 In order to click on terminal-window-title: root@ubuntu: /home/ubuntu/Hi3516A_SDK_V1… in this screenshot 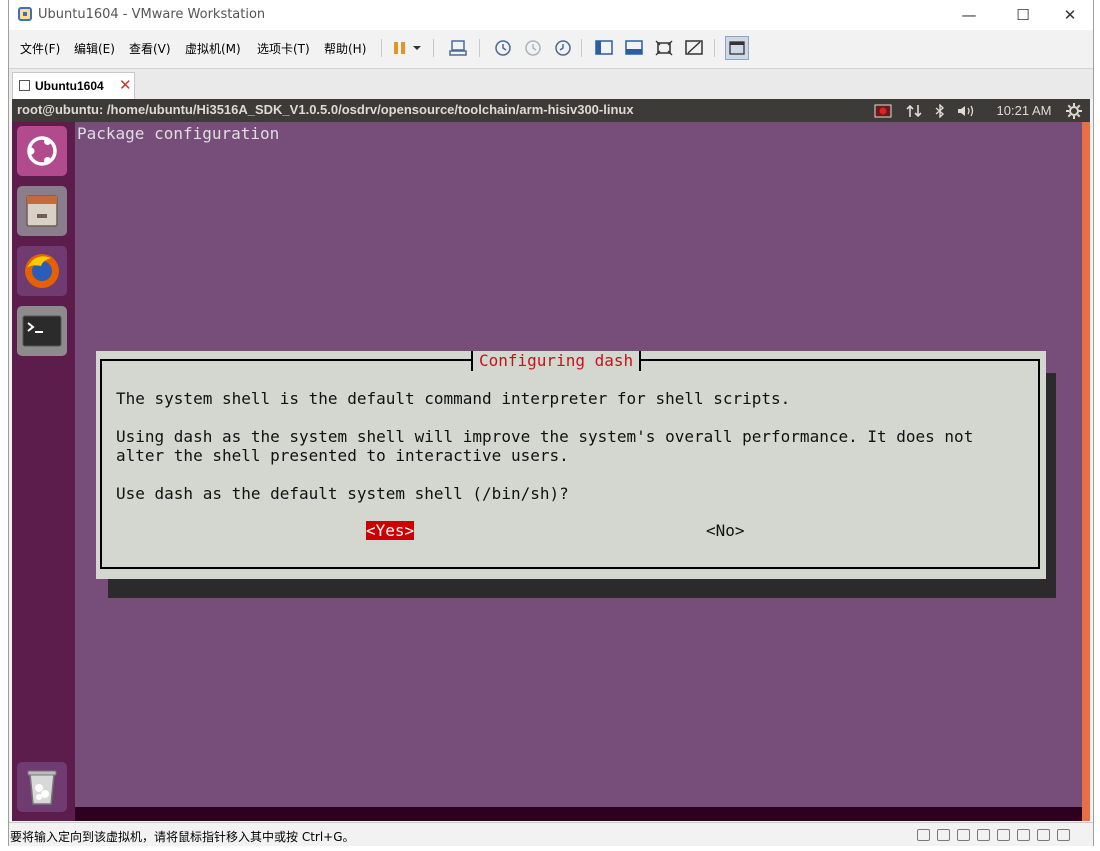, I will do `click(325, 109)`.